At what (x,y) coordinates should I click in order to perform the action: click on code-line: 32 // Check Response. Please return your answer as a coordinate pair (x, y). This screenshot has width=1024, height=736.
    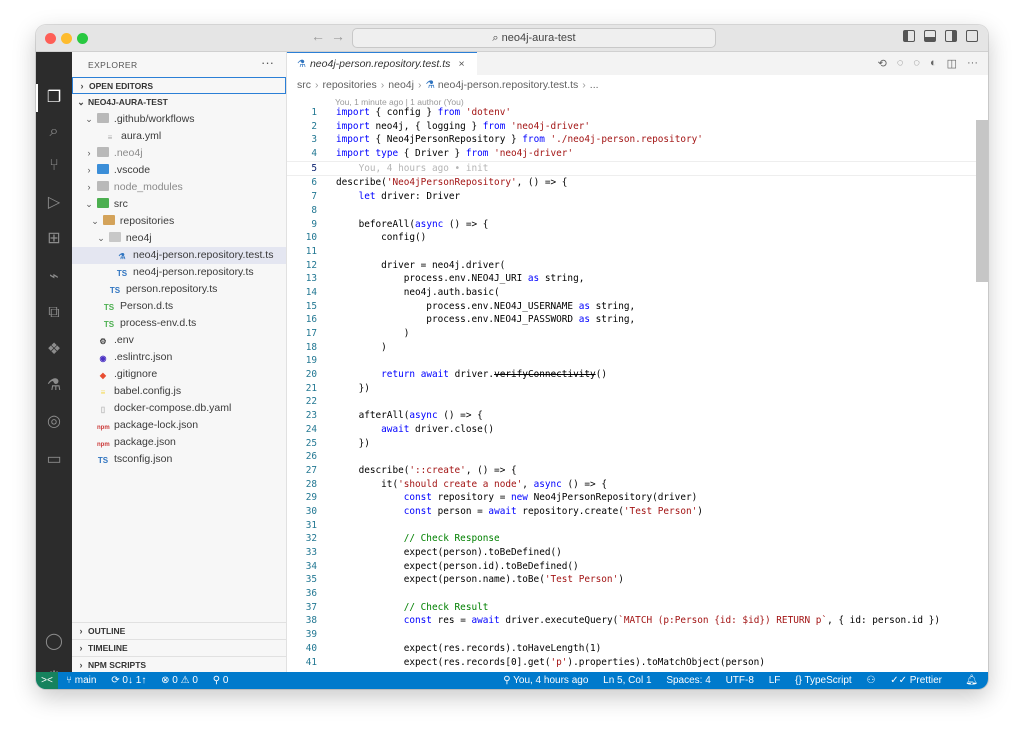
    Looking at the image, I should click on (637, 539).